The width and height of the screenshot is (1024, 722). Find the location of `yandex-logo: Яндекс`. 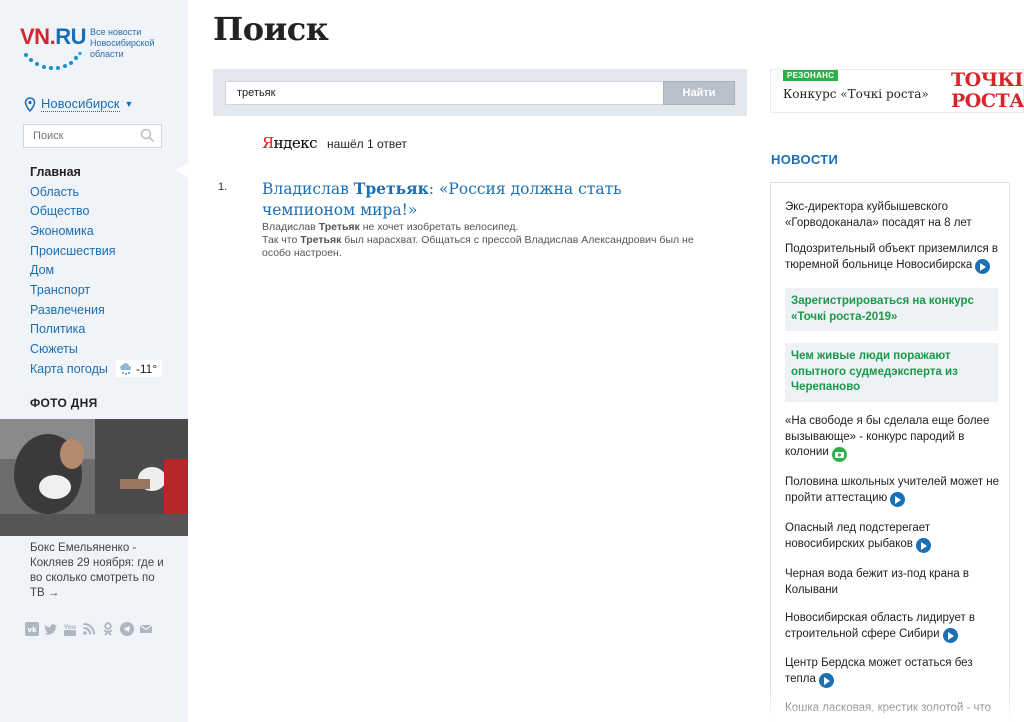

yandex-logo: Яндекс is located at coordinates (290, 143).